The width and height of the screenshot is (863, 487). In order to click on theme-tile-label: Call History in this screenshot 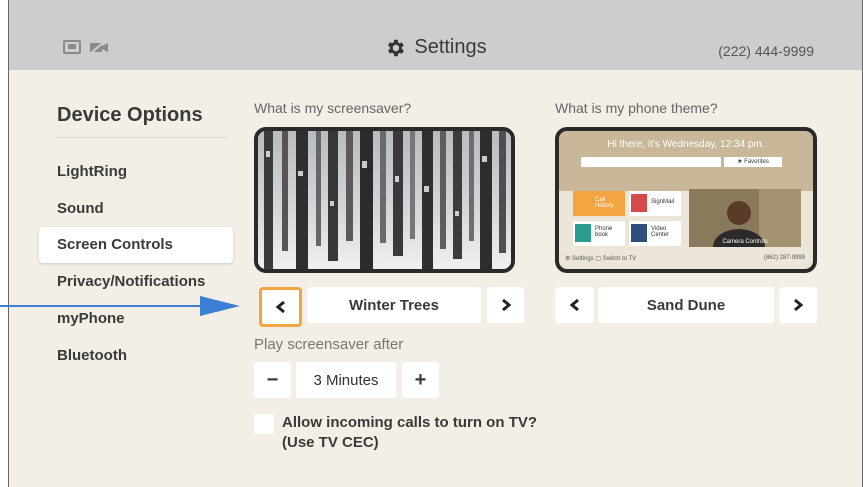, I will do `click(604, 203)`.